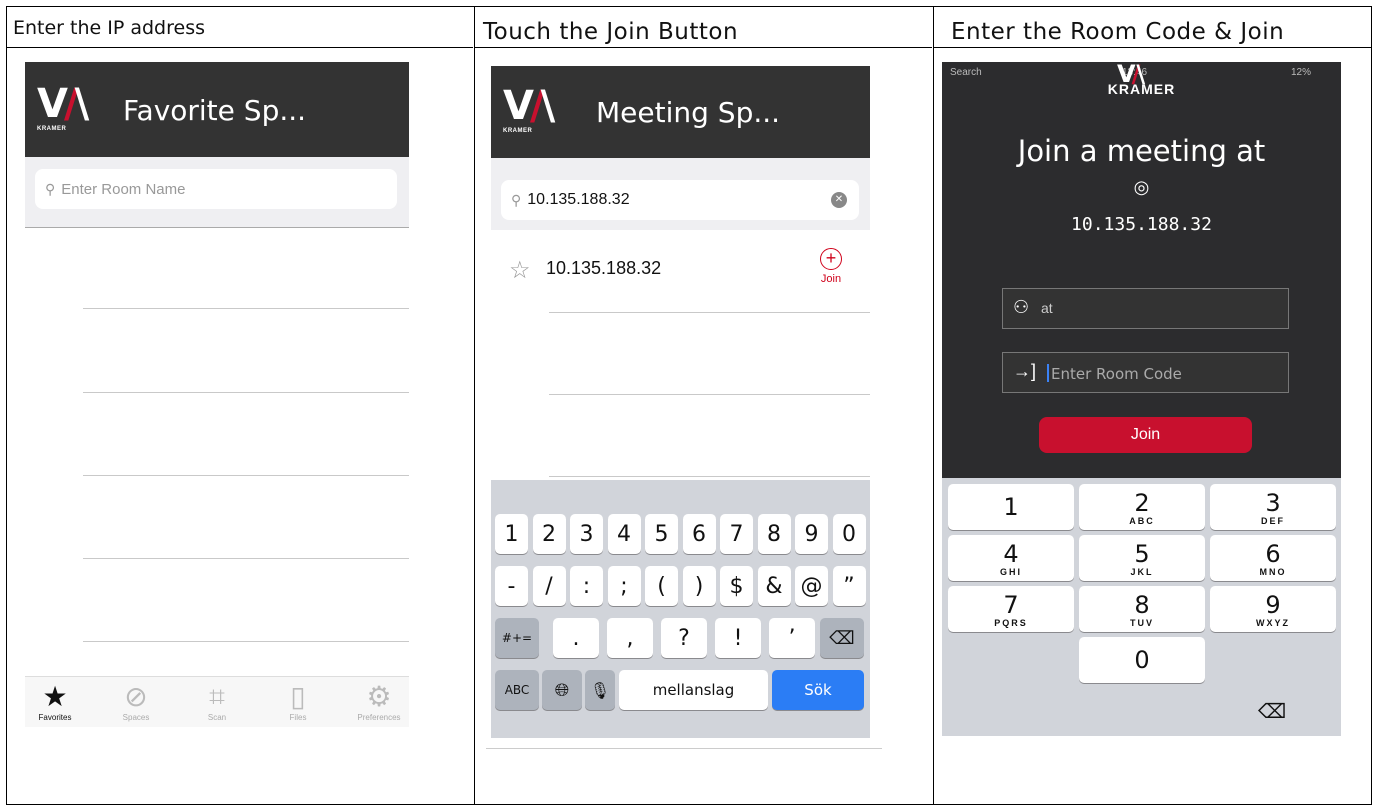 This screenshot has height=805, width=1376. I want to click on tab-favorites: ★ Favorites, so click(55, 701).